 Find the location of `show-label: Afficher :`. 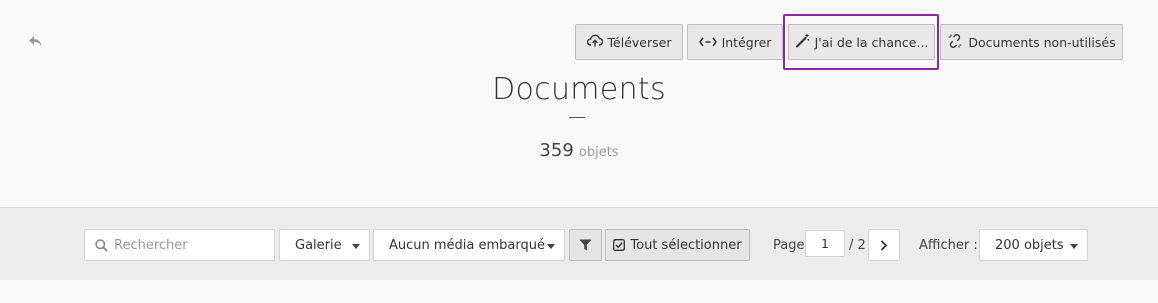

show-label: Afficher : is located at coordinates (948, 245).